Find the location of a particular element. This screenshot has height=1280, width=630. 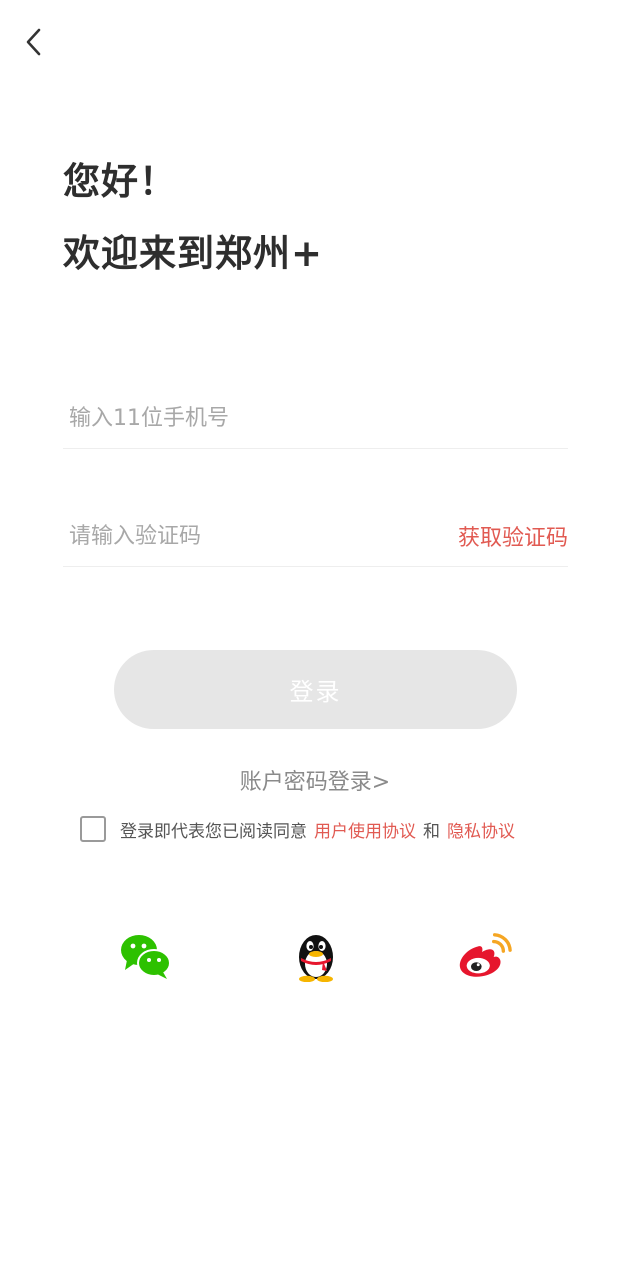

password-login-link: 账户密码登录> is located at coordinates (315, 780).